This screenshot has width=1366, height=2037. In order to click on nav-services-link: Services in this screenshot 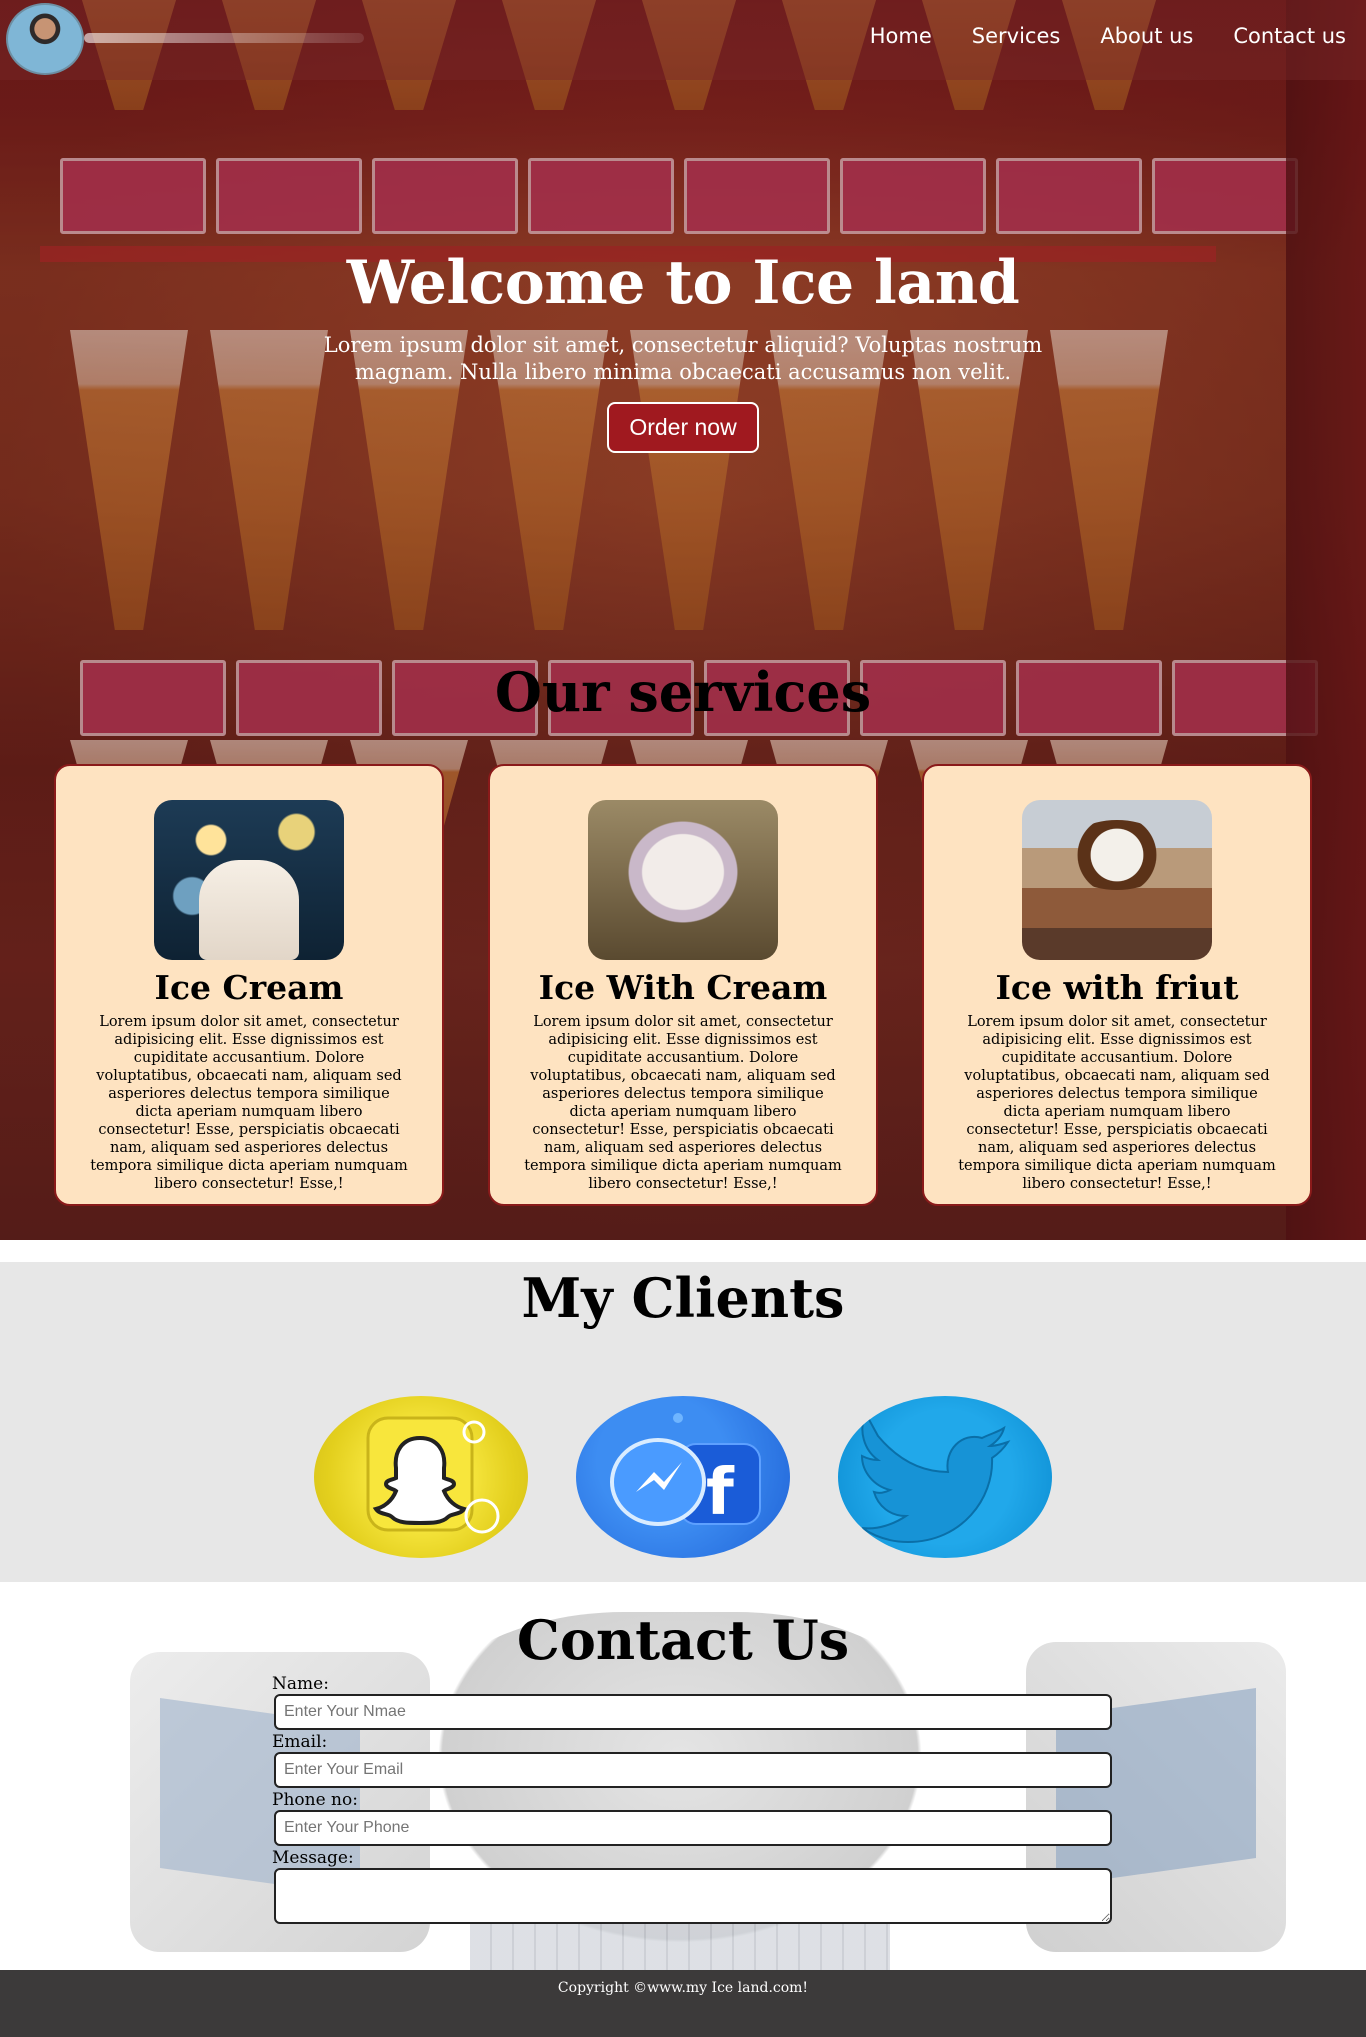, I will do `click(1016, 36)`.